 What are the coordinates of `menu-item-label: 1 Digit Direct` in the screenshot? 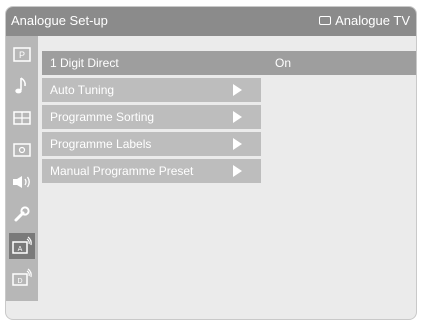 It's located at (84, 63).